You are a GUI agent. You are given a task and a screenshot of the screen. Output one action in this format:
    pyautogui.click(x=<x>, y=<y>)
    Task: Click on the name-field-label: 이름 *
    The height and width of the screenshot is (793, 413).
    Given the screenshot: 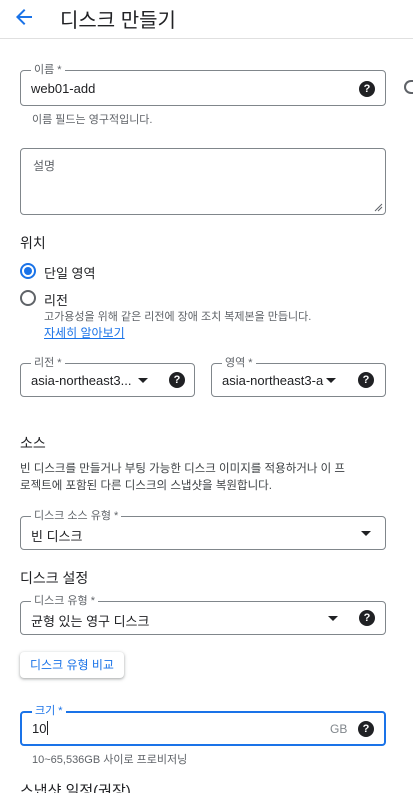 What is the action you would take?
    pyautogui.click(x=48, y=70)
    